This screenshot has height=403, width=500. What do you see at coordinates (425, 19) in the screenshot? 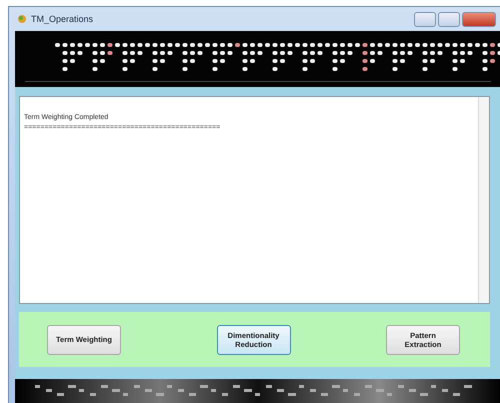
I see `minimize-button` at bounding box center [425, 19].